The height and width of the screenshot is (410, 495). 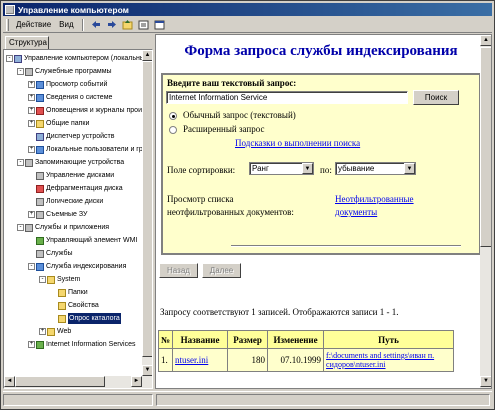 I want to click on tree-item: + Локальные пользователи и гру, so click(x=87, y=149).